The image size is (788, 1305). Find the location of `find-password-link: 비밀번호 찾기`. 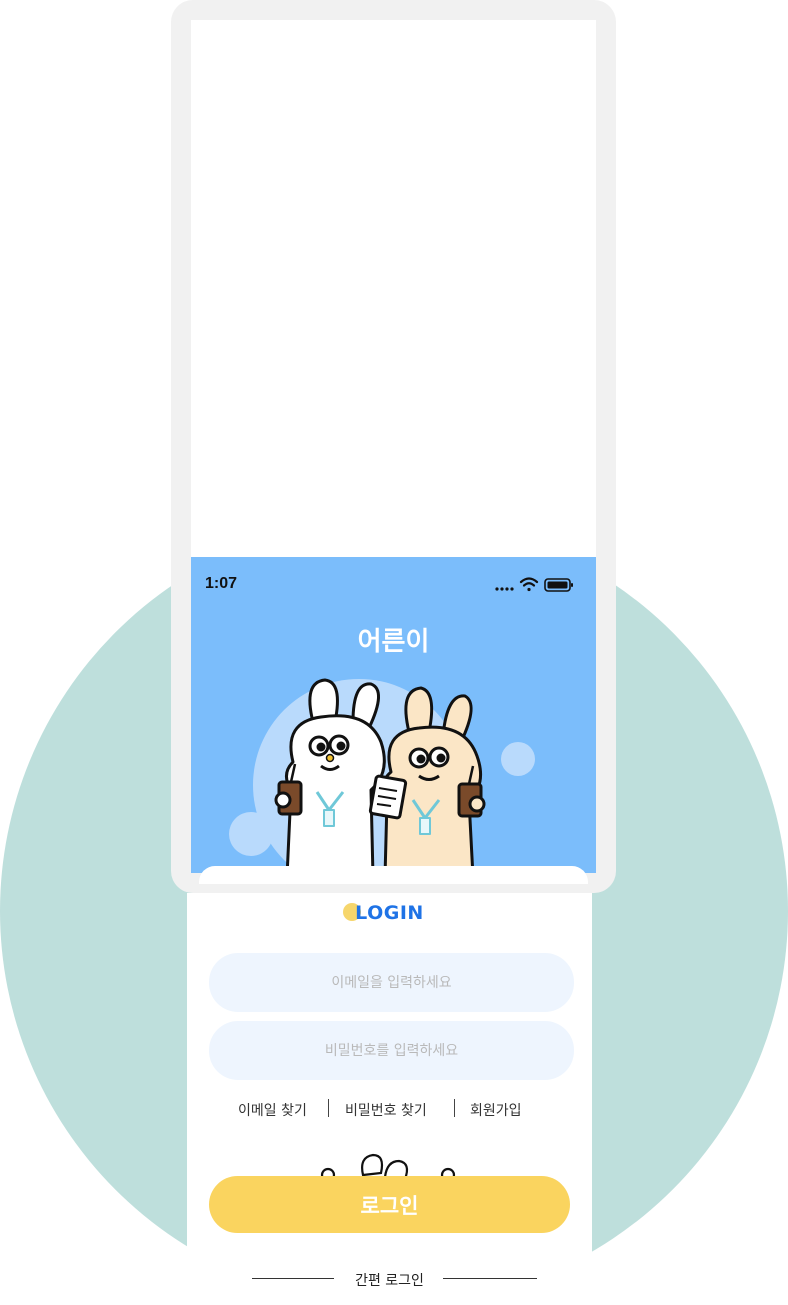

find-password-link: 비밀번호 찾기 is located at coordinates (386, 1110).